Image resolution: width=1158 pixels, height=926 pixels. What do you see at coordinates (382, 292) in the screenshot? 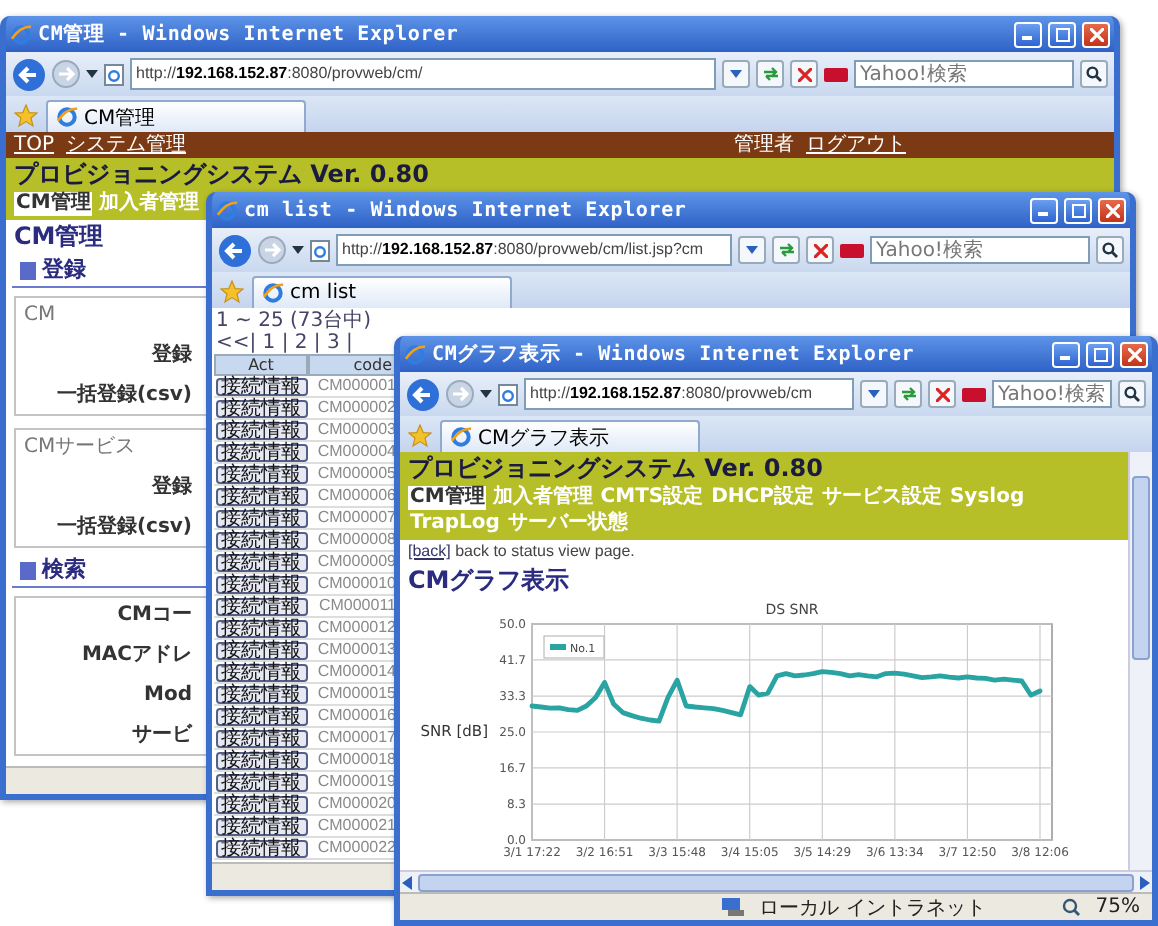
I see `browser-tab: cm list` at bounding box center [382, 292].